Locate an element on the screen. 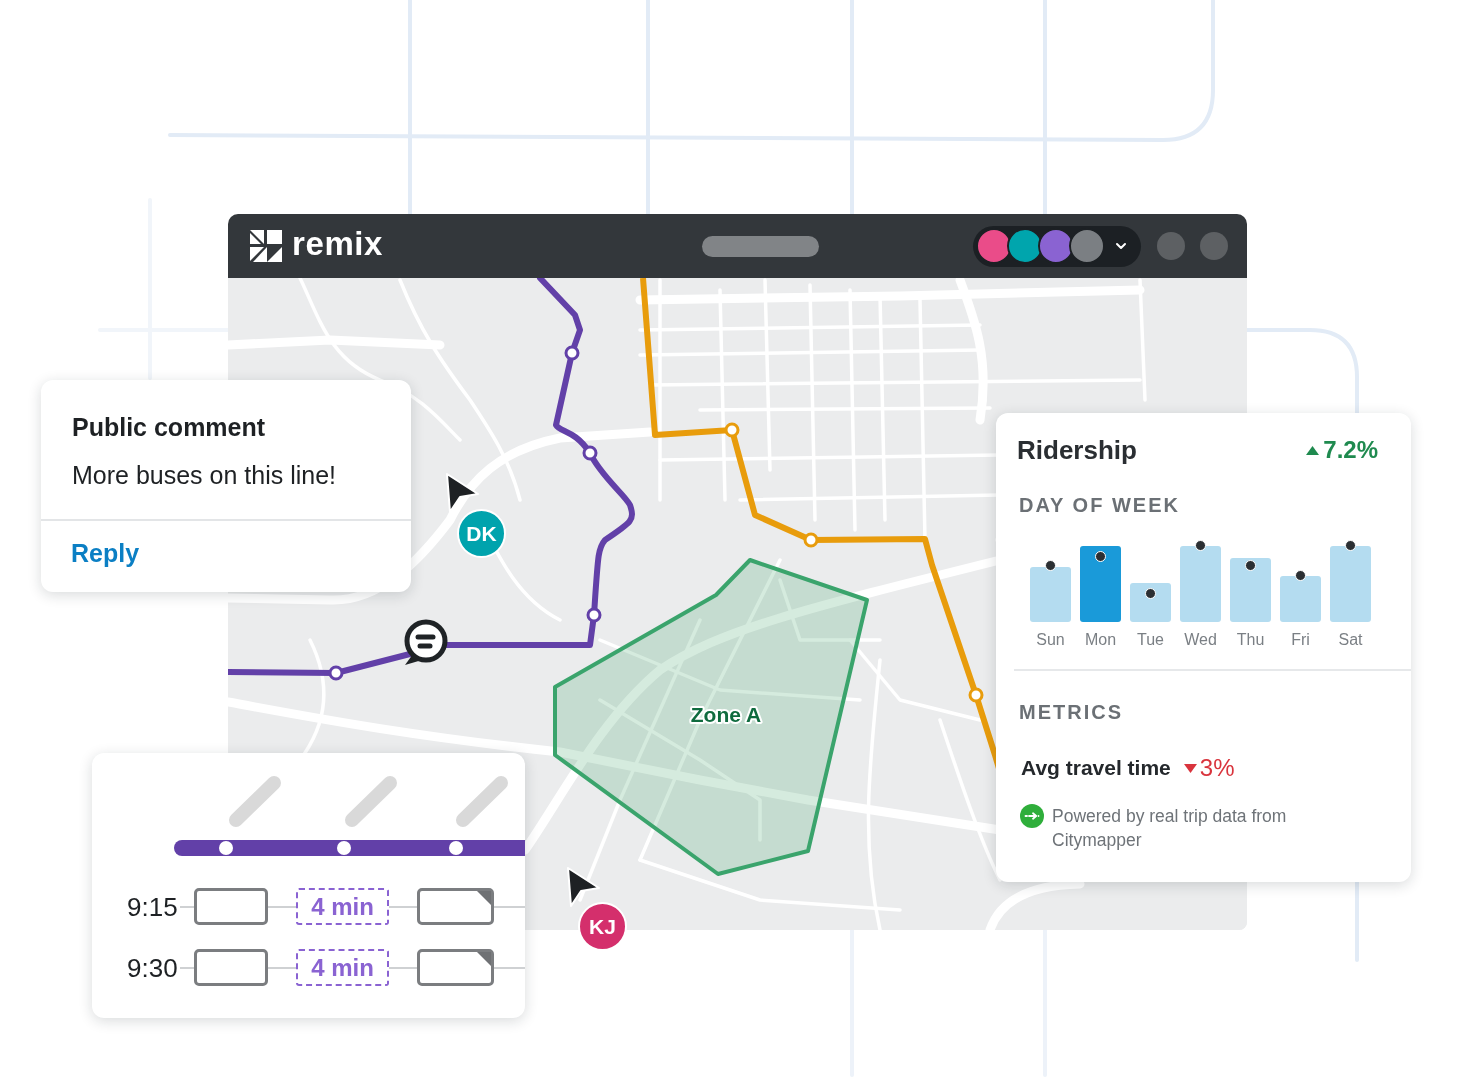 The image size is (1462, 1080). day-label: Mon is located at coordinates (1100, 640).